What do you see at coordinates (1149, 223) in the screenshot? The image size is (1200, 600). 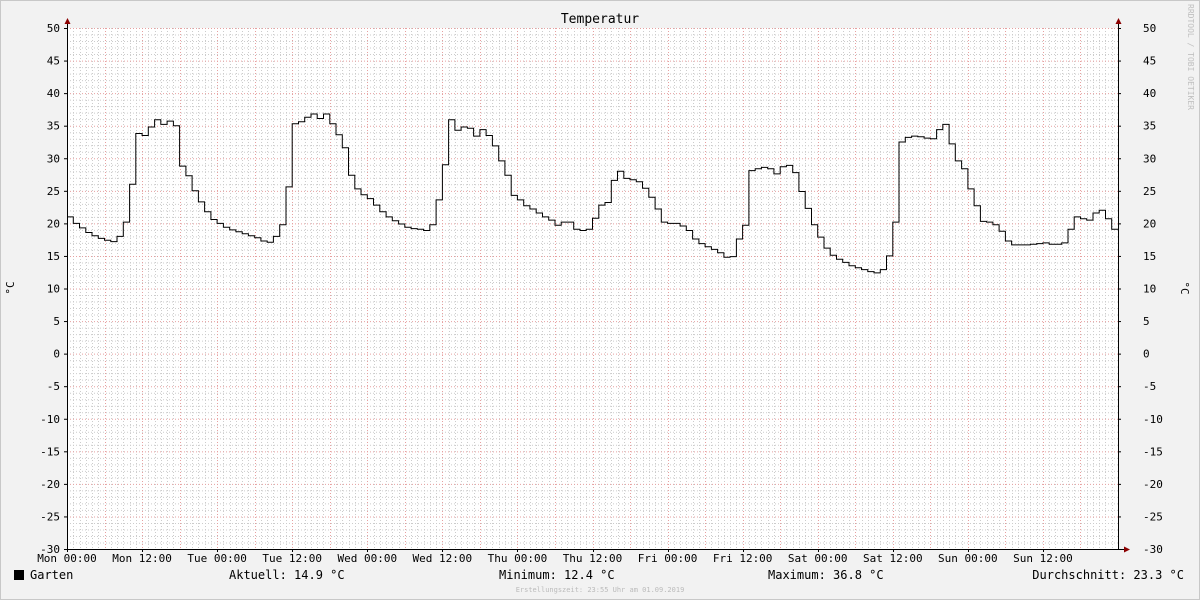 I see `y-tick-label-right: 20` at bounding box center [1149, 223].